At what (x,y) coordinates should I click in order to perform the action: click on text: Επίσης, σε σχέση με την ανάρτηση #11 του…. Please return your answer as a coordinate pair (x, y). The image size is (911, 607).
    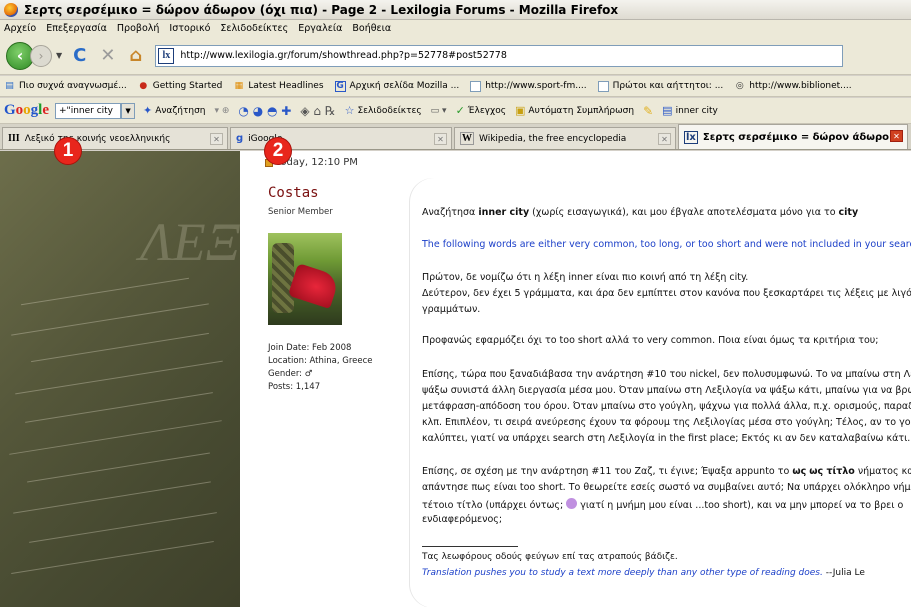
    Looking at the image, I should click on (607, 471).